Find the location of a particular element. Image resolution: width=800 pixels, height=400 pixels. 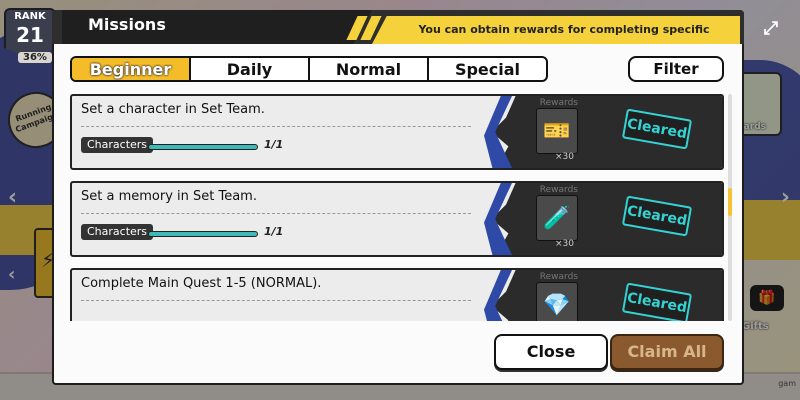

expand-icon: ⤢ is located at coordinates (771, 29).